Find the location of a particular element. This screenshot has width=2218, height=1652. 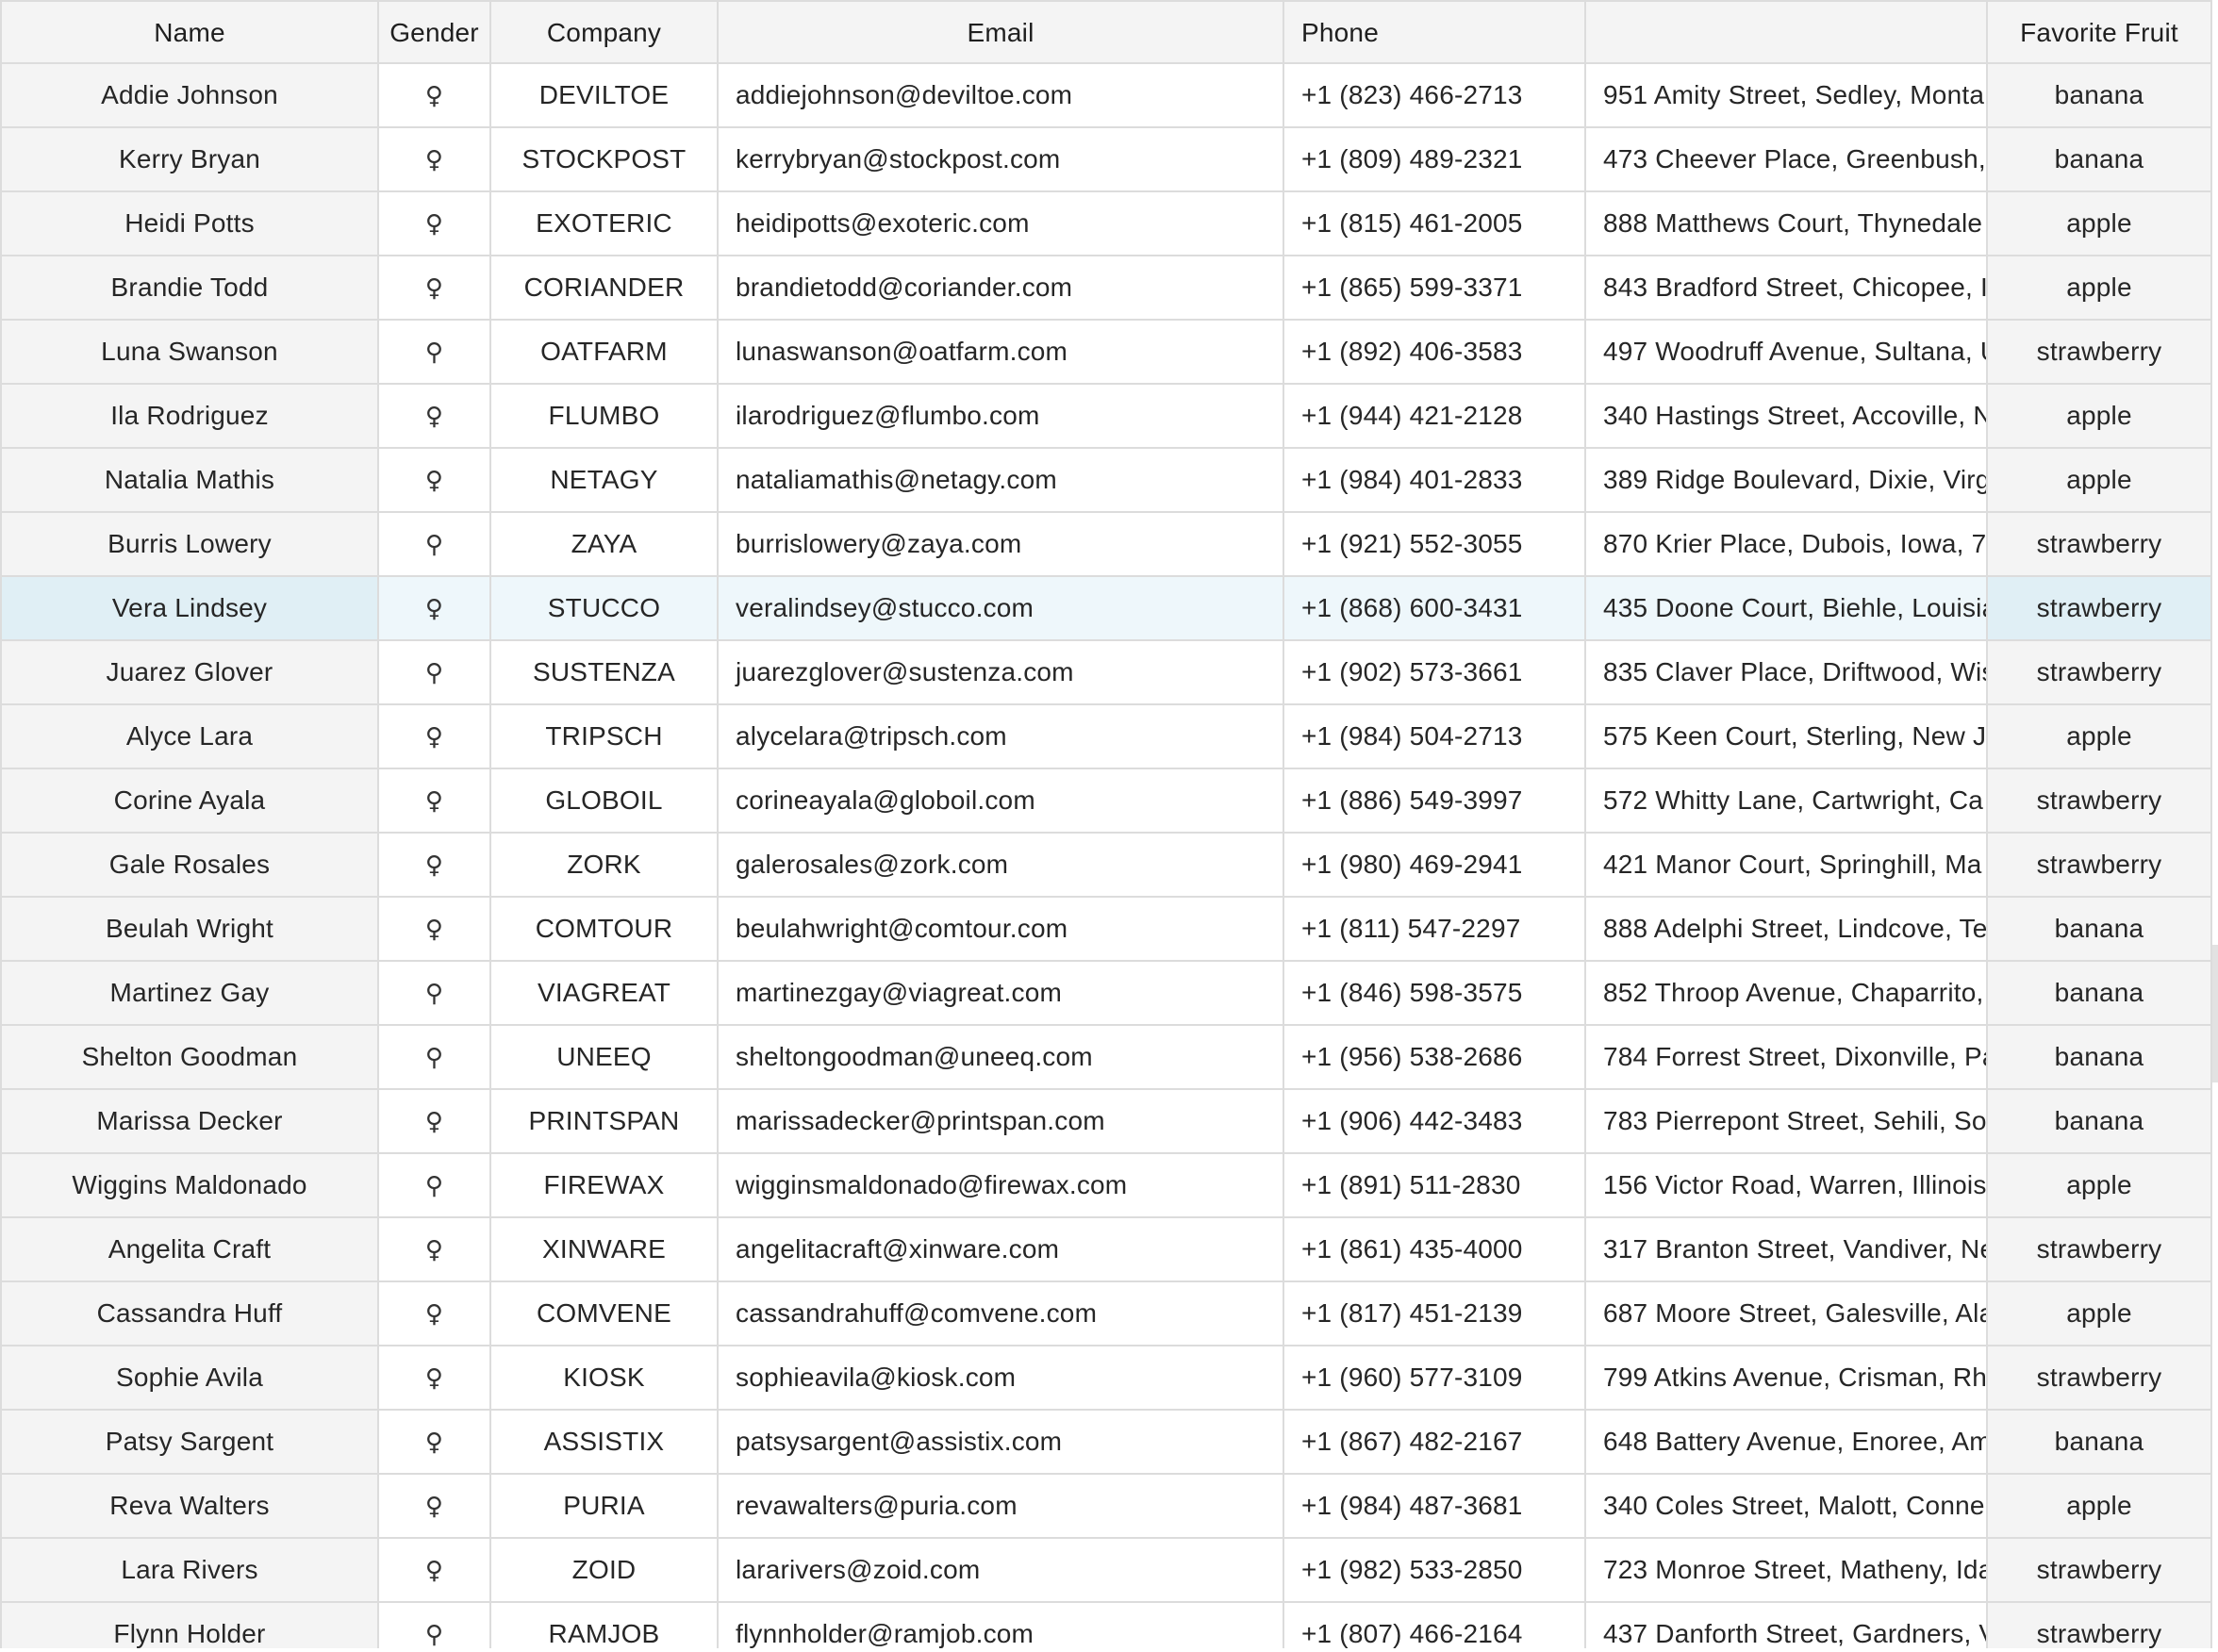

cell-company: ASSISTIX is located at coordinates (605, 1443).